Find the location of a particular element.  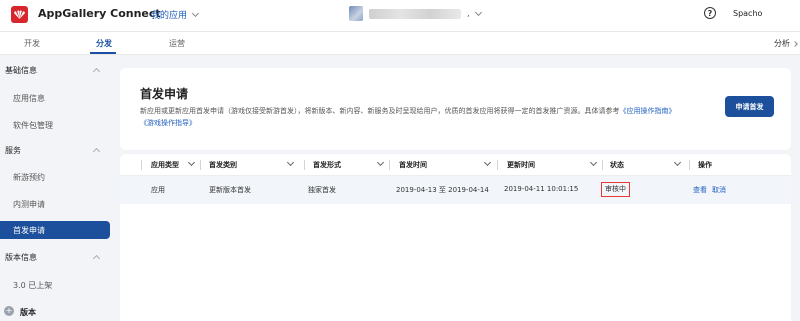

view-link: 查看 is located at coordinates (700, 190).